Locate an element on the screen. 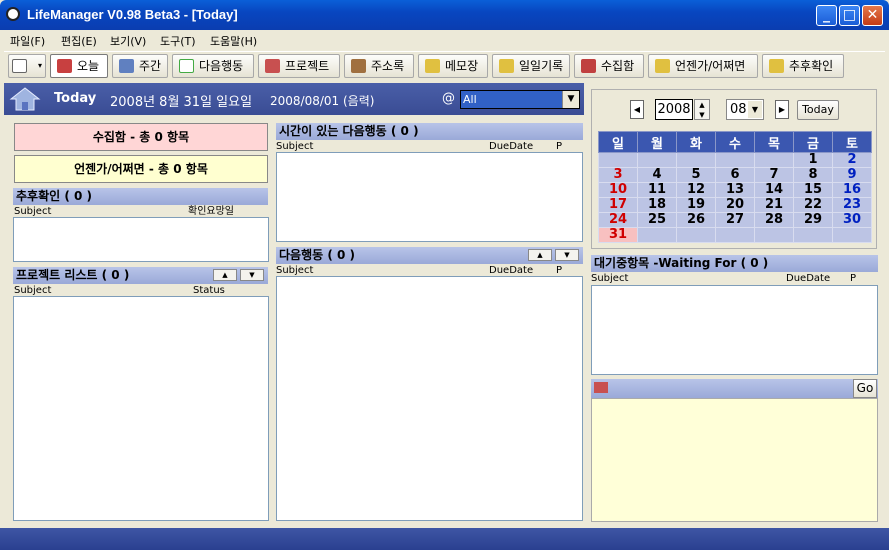 This screenshot has height=550, width=889. toolbar-weekly-button: 주간 is located at coordinates (140, 66).